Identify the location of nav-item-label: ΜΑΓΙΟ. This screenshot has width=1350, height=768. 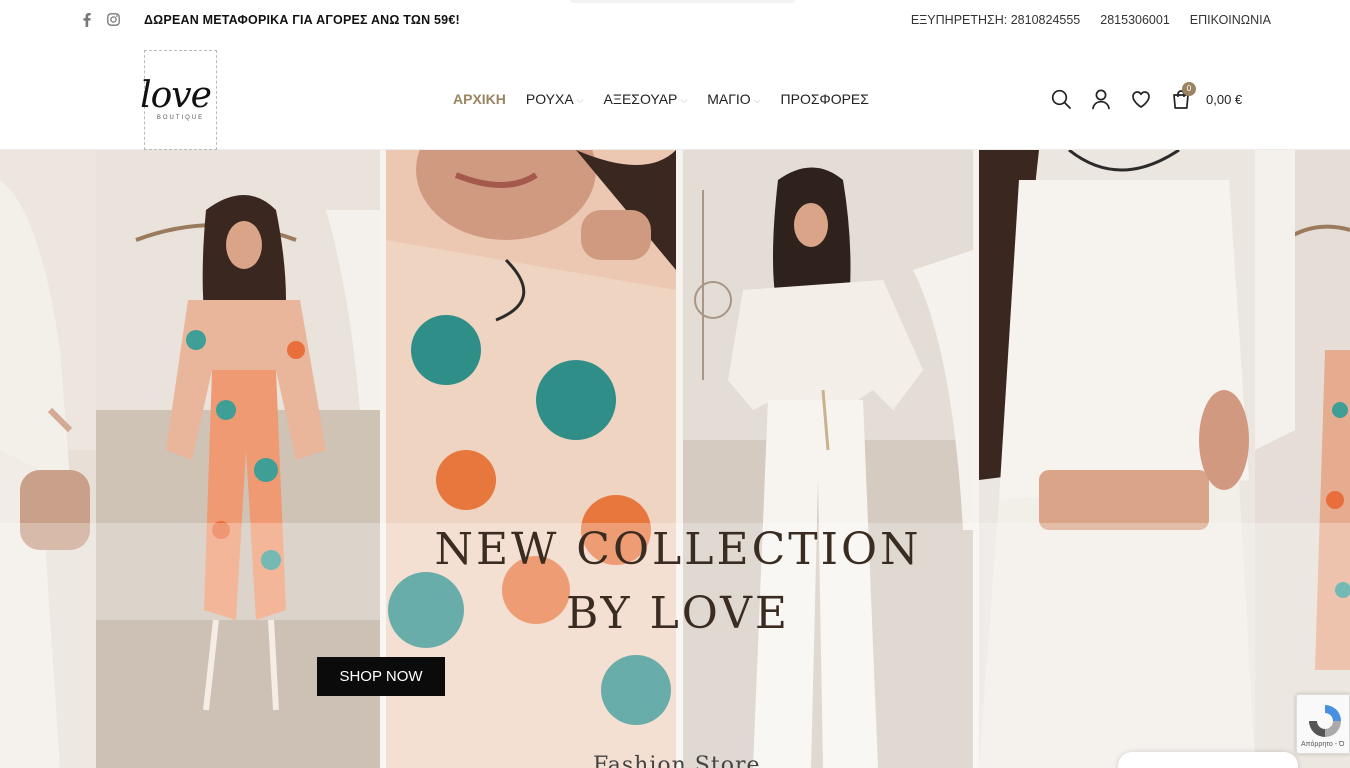
(729, 99).